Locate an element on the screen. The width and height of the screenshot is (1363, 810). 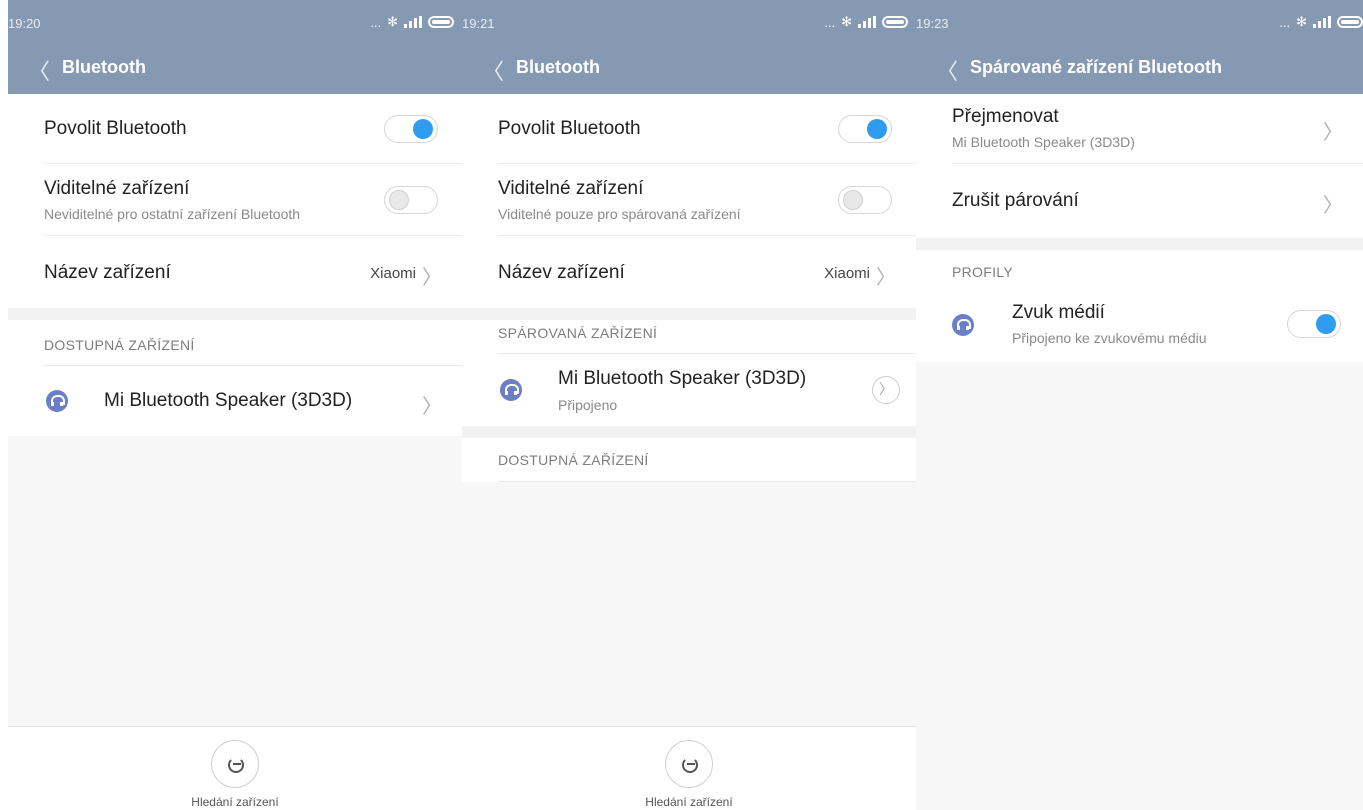
app-bar: 〈 Spárované zařízení Bluetooth is located at coordinates (1139, 67).